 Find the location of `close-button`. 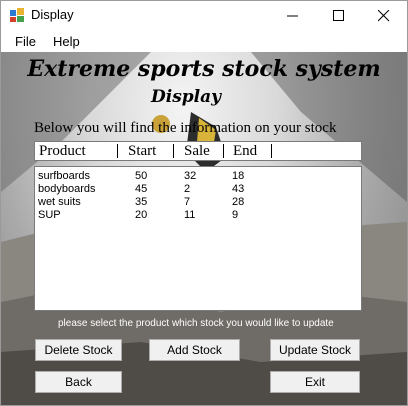

close-button is located at coordinates (384, 15).